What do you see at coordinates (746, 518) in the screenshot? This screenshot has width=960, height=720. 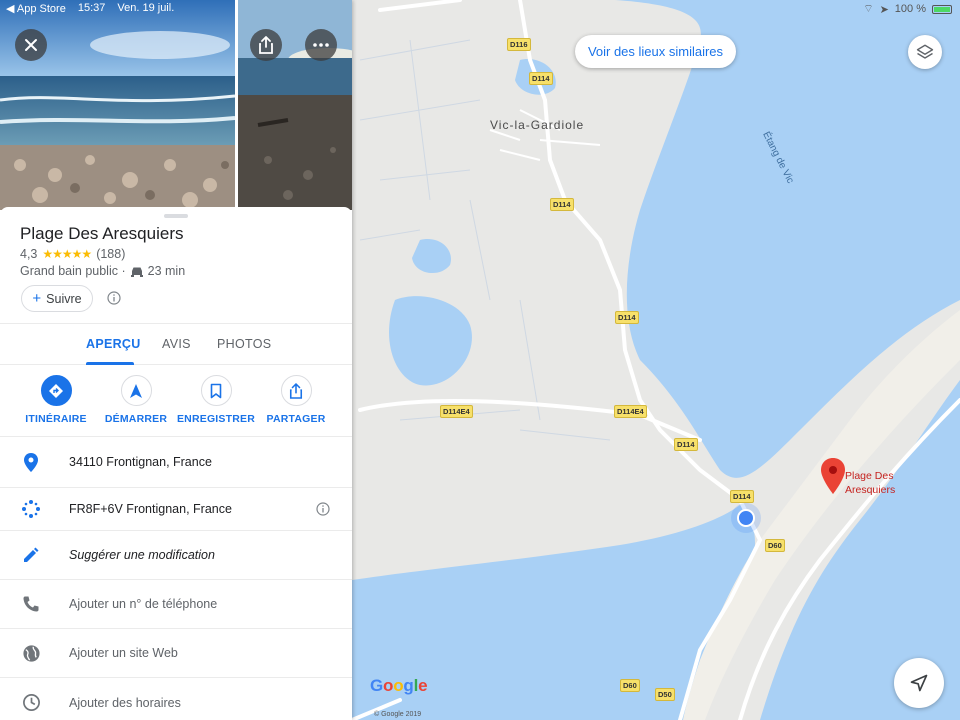 I see `current-location-dot` at bounding box center [746, 518].